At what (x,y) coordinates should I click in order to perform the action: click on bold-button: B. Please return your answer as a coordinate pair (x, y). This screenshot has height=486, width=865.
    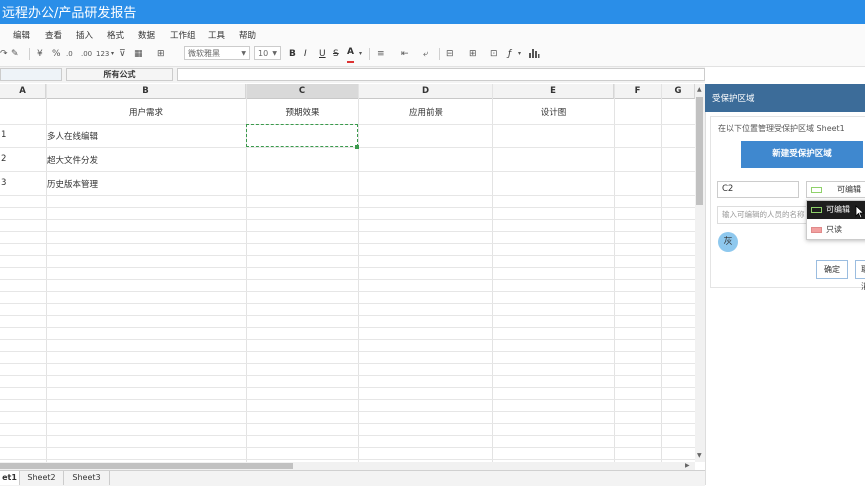
    Looking at the image, I should click on (292, 54).